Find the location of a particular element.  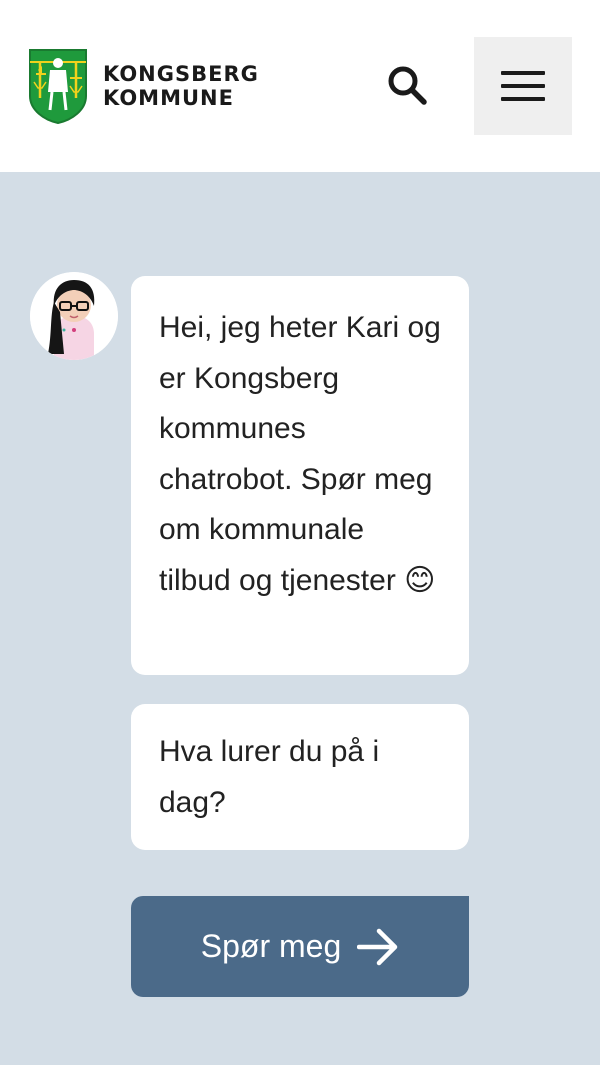

ask-me-button-label: Spør meg is located at coordinates (271, 946).